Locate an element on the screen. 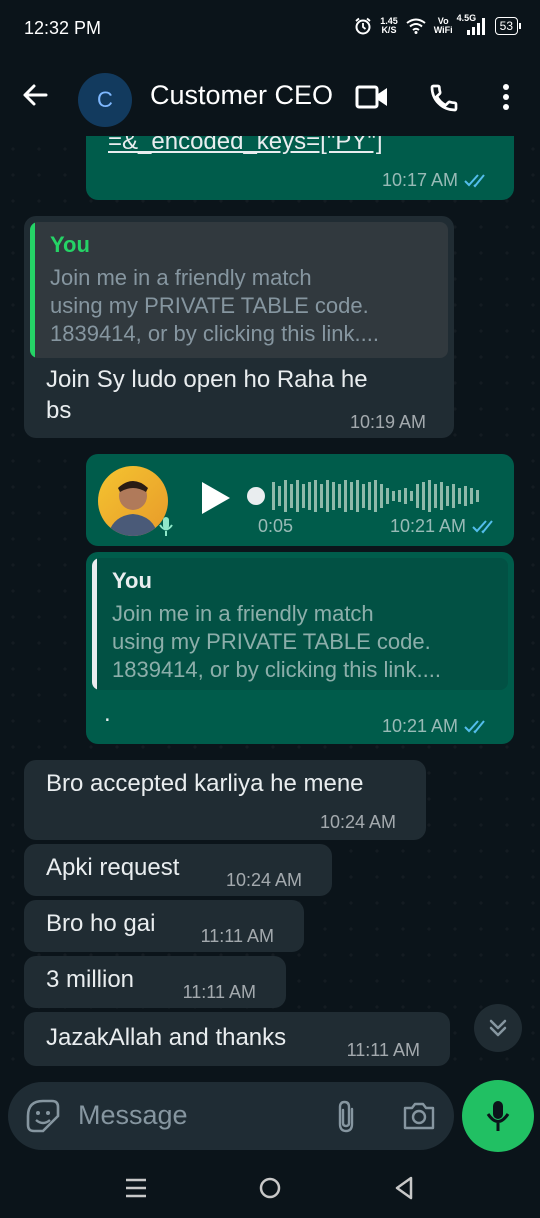 The image size is (540, 1218). microphone-icon is located at coordinates (498, 1116).